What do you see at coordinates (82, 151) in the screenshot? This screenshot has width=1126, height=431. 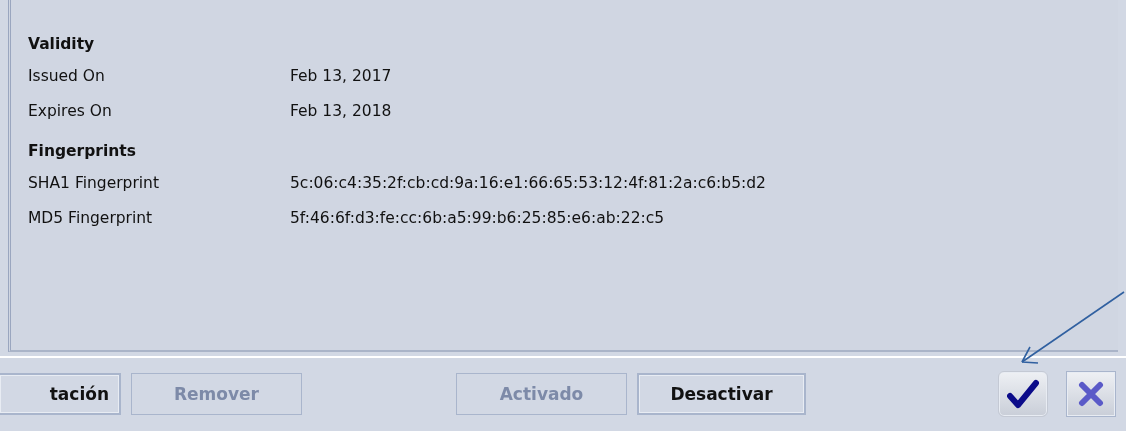 I see `section-heading: Fingerprints` at bounding box center [82, 151].